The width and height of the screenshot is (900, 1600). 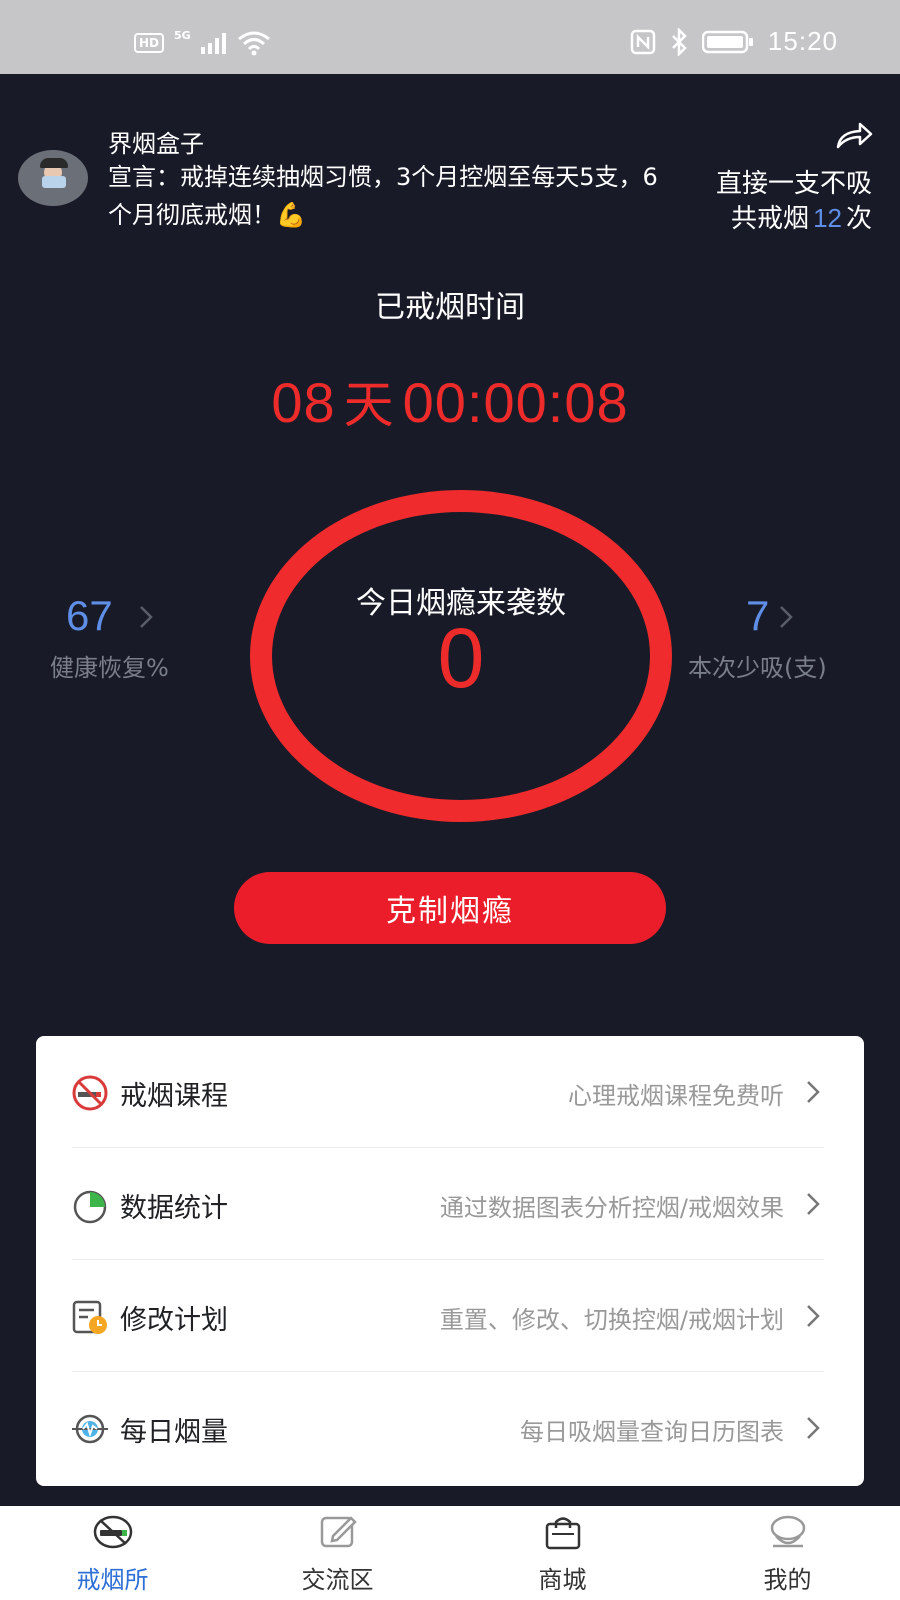 What do you see at coordinates (727, 41) in the screenshot?
I see `battery-icon` at bounding box center [727, 41].